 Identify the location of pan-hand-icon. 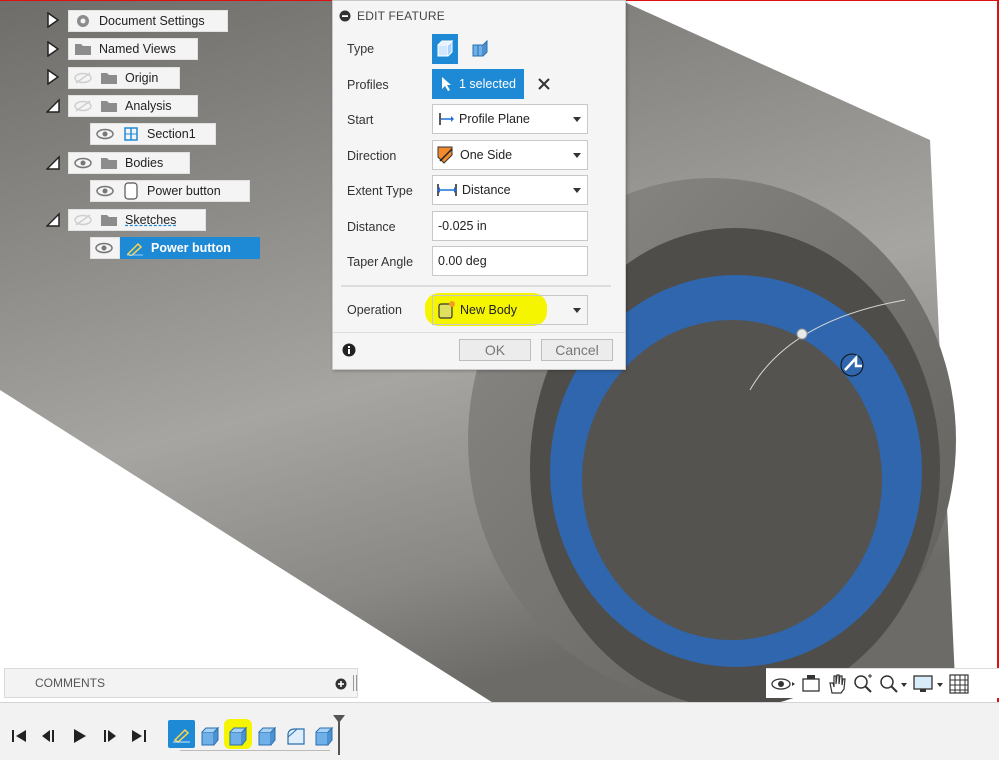
(837, 684).